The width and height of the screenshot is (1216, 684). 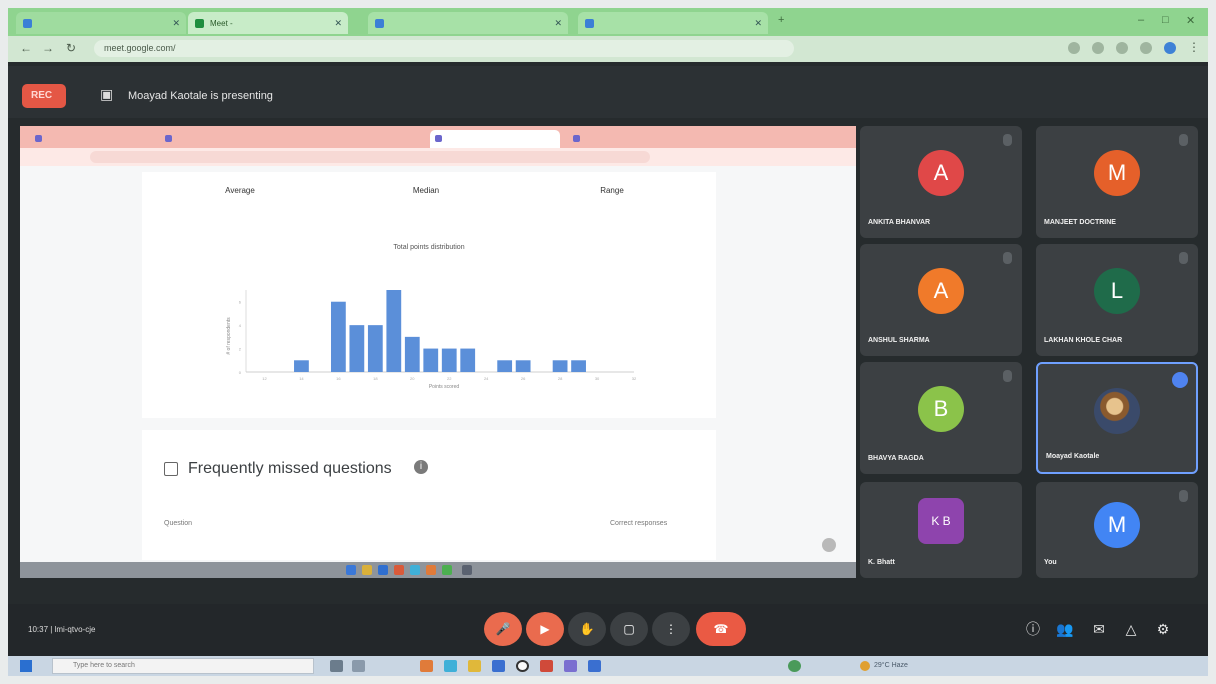 I want to click on browser-tab-3: ✕, so click(x=468, y=23).